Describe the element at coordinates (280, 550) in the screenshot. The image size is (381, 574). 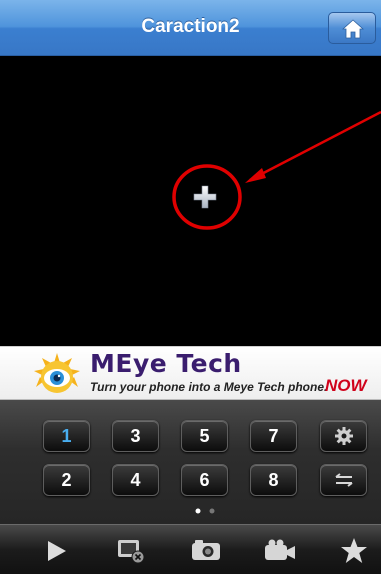
I see `video-record-icon` at that location.